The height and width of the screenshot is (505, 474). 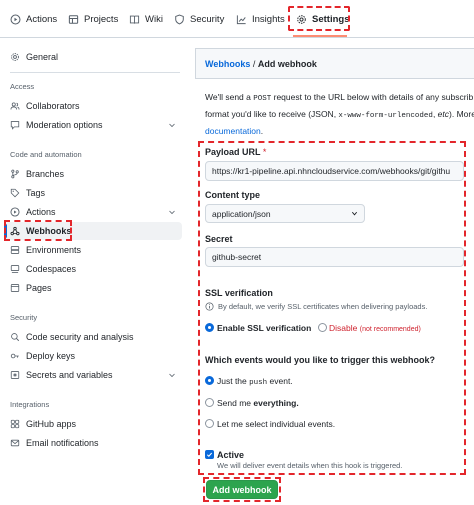 What do you see at coordinates (42, 57) in the screenshot?
I see `sidebar-item-label: General` at bounding box center [42, 57].